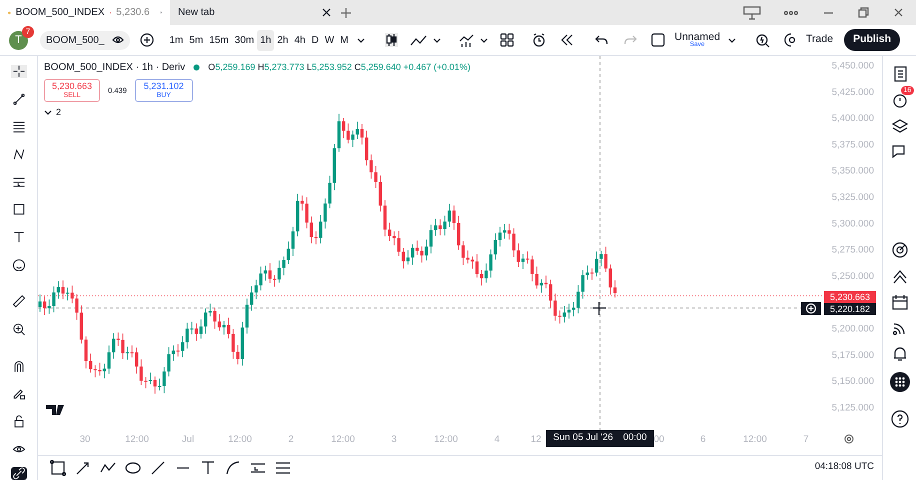 This screenshot has height=480, width=916. Describe the element at coordinates (18, 40) in the screenshot. I see `avatar: T` at that location.